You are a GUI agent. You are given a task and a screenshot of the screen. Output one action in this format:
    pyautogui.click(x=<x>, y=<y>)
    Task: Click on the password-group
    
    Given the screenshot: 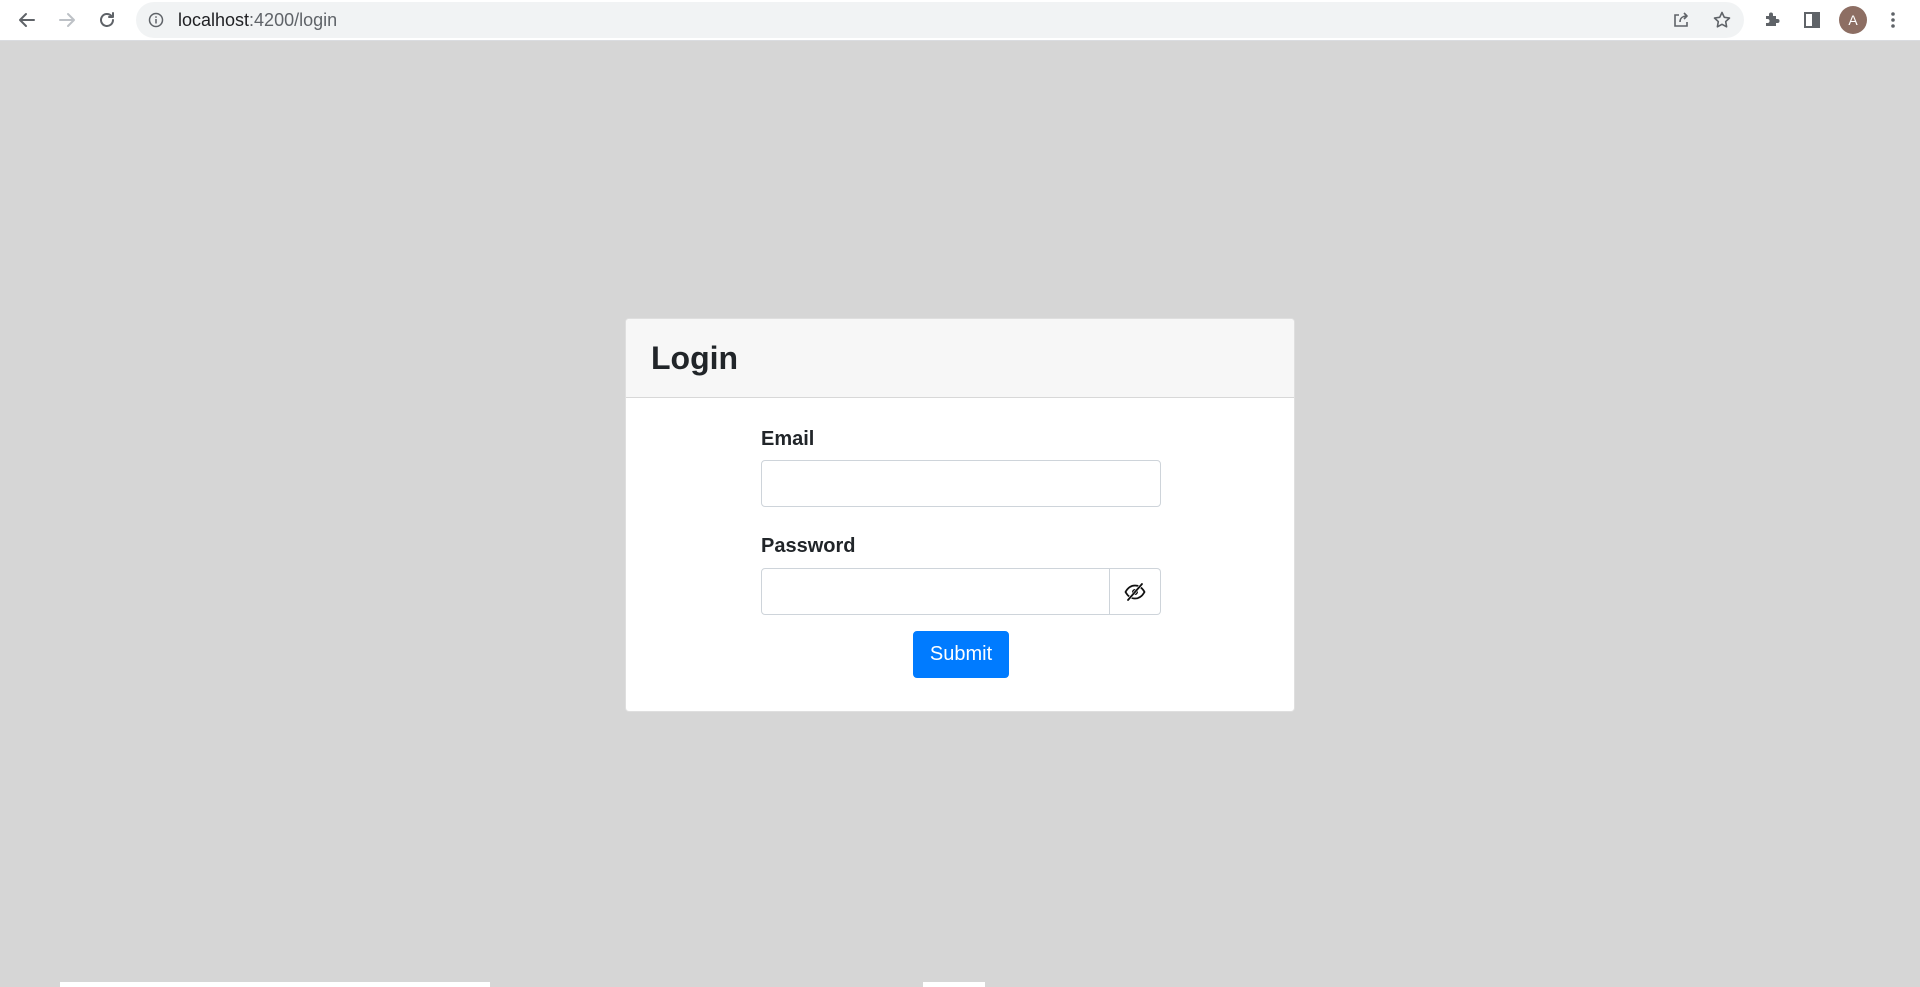 What is the action you would take?
    pyautogui.click(x=961, y=591)
    